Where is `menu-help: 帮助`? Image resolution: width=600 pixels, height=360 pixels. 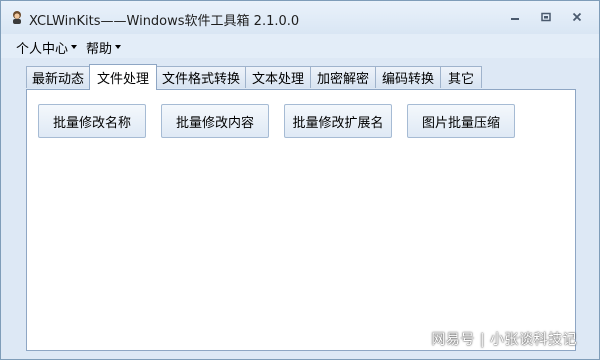 menu-help: 帮助 is located at coordinates (104, 47).